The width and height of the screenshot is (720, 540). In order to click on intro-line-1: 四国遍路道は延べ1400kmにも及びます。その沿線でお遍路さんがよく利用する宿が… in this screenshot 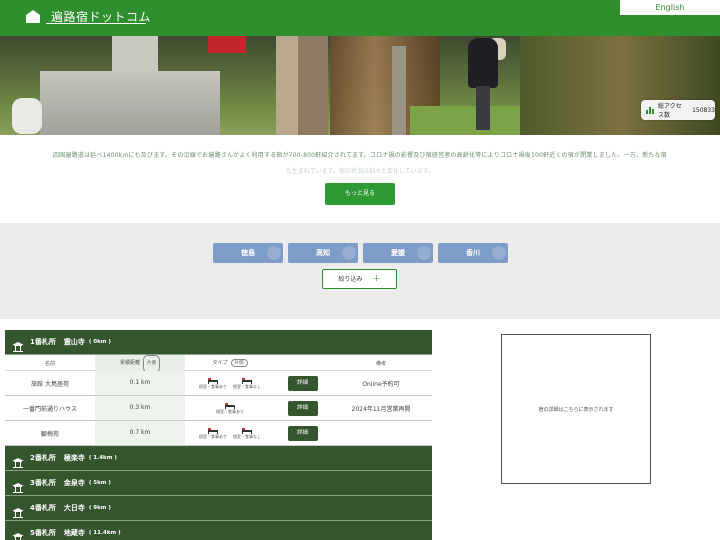, I will do `click(359, 155)`.